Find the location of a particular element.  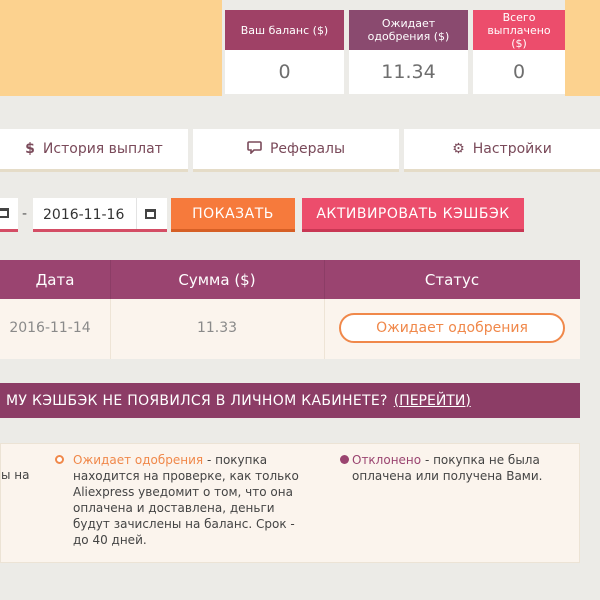

tab-label: Рефералы is located at coordinates (307, 149).